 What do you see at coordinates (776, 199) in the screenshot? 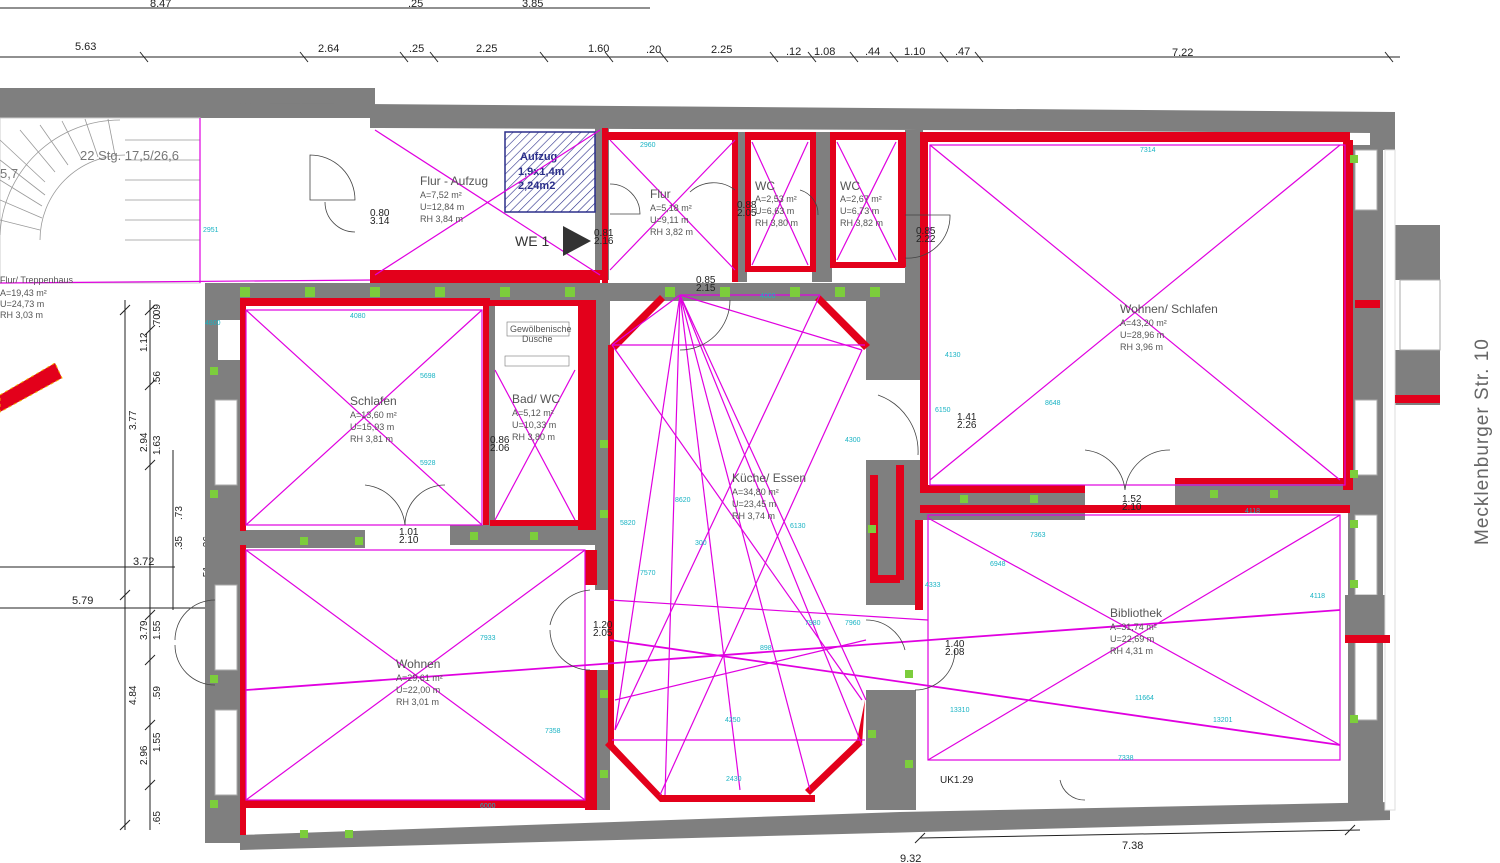
I see `room-wc1-area: A=2,53 m²` at bounding box center [776, 199].